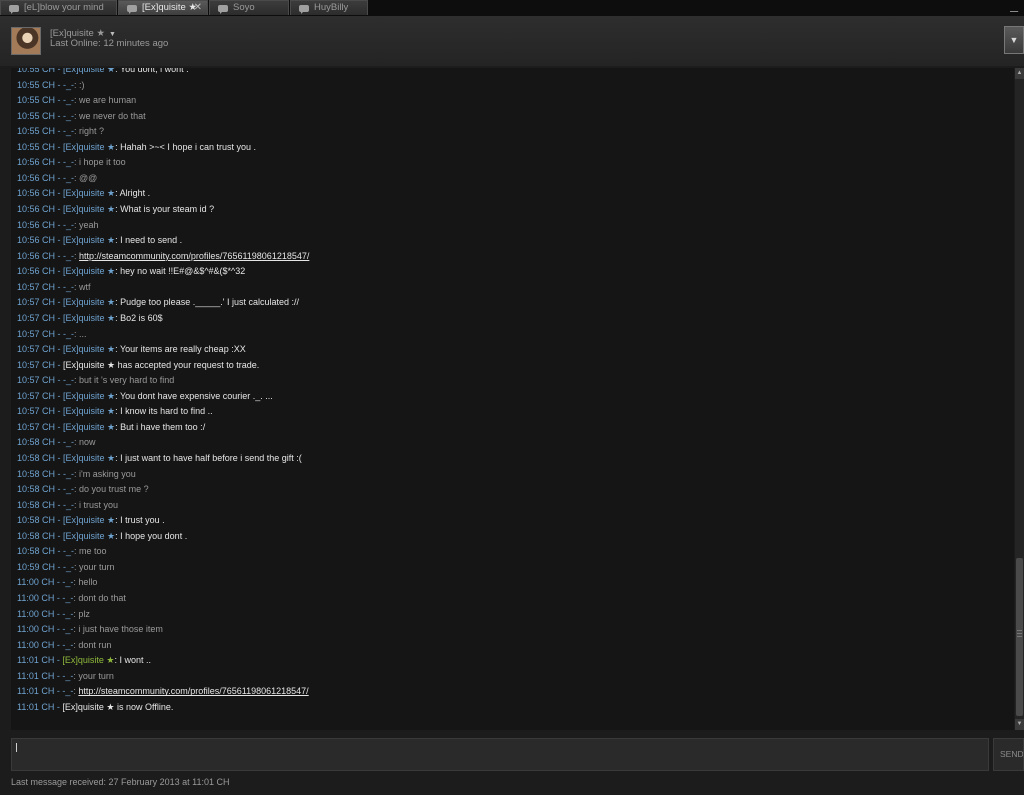  I want to click on scrollbar: ▲ ▼, so click(1019, 399).